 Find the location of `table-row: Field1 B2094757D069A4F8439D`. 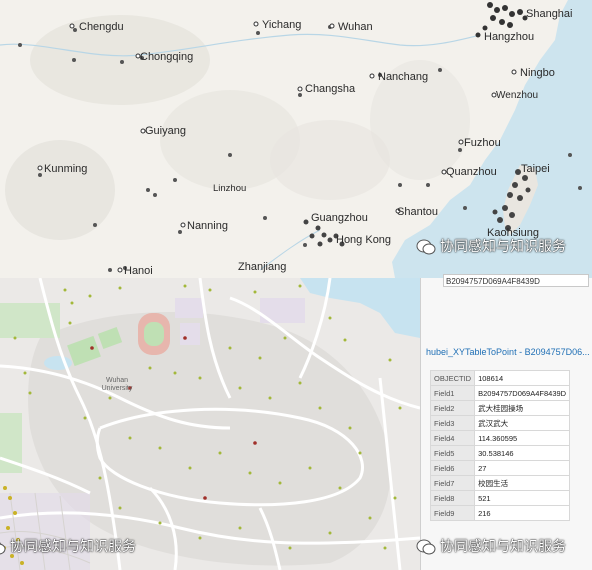

table-row: Field1 B2094757D069A4F8439D is located at coordinates (500, 393).